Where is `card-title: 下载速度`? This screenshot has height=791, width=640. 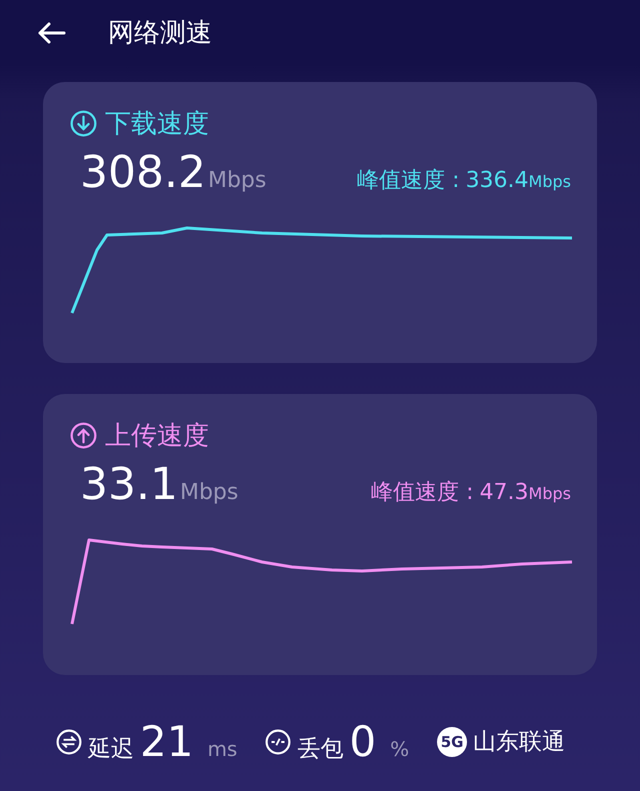 card-title: 下载速度 is located at coordinates (157, 124).